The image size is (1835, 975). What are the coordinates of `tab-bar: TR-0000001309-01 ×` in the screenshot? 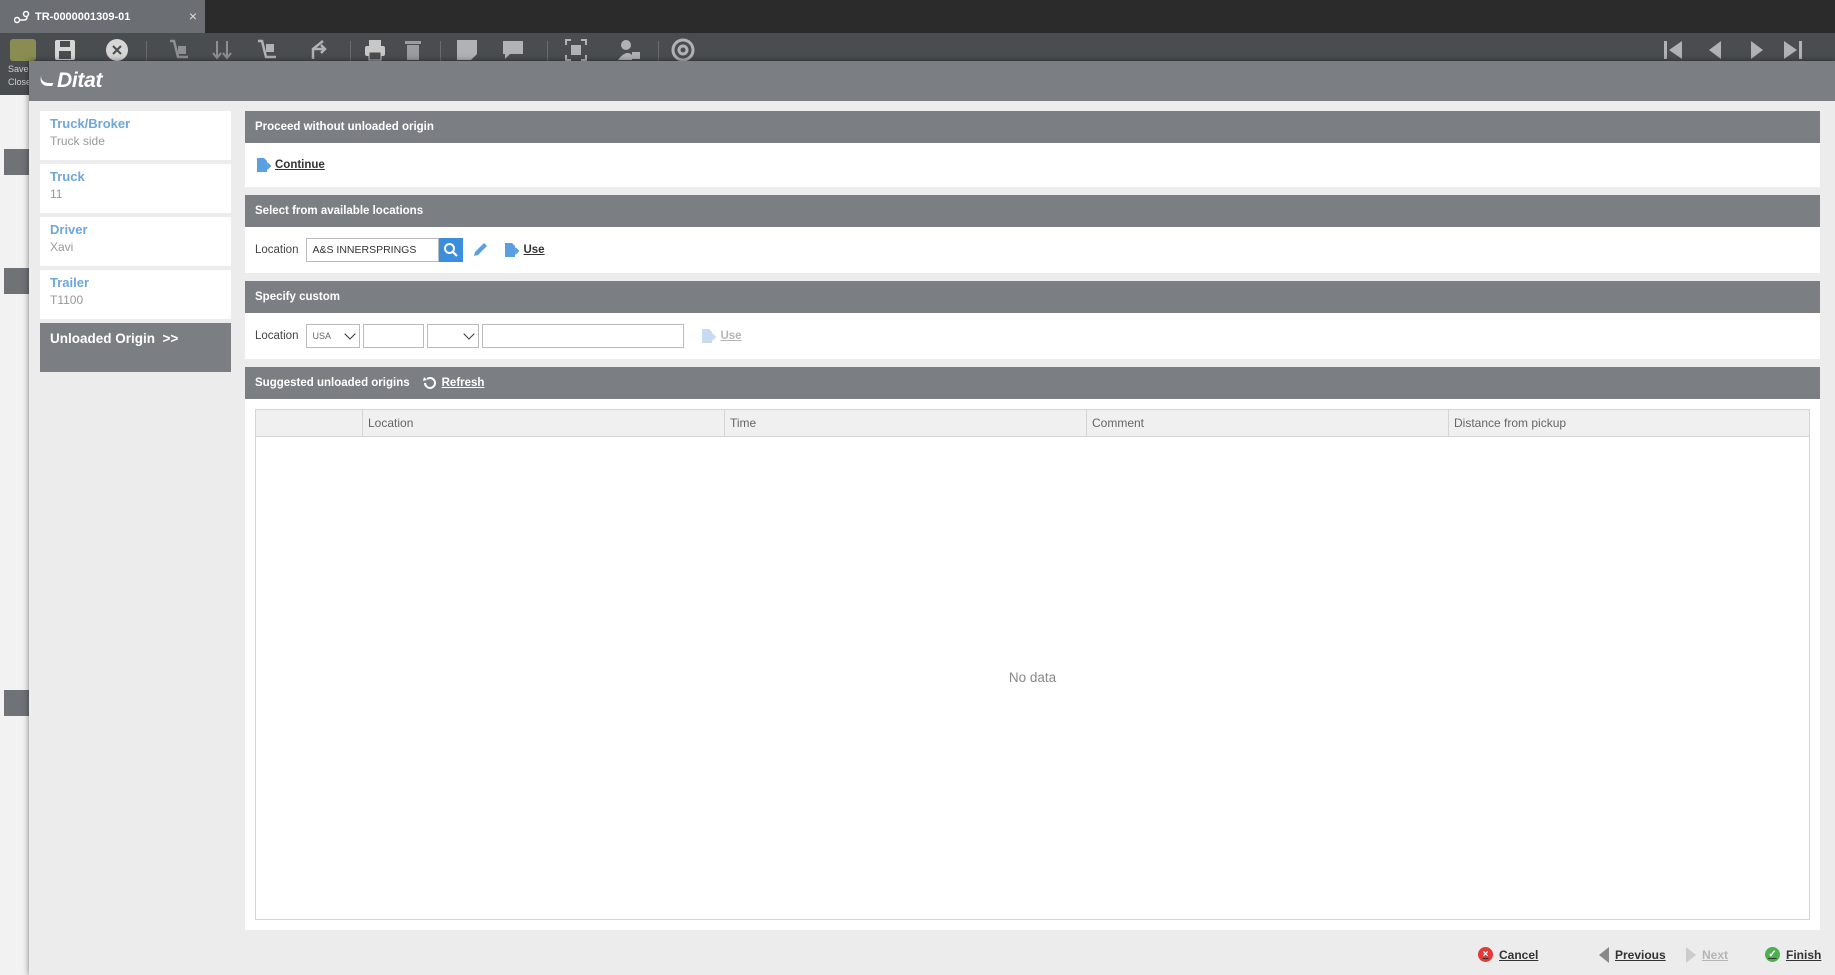 It's located at (917, 16).